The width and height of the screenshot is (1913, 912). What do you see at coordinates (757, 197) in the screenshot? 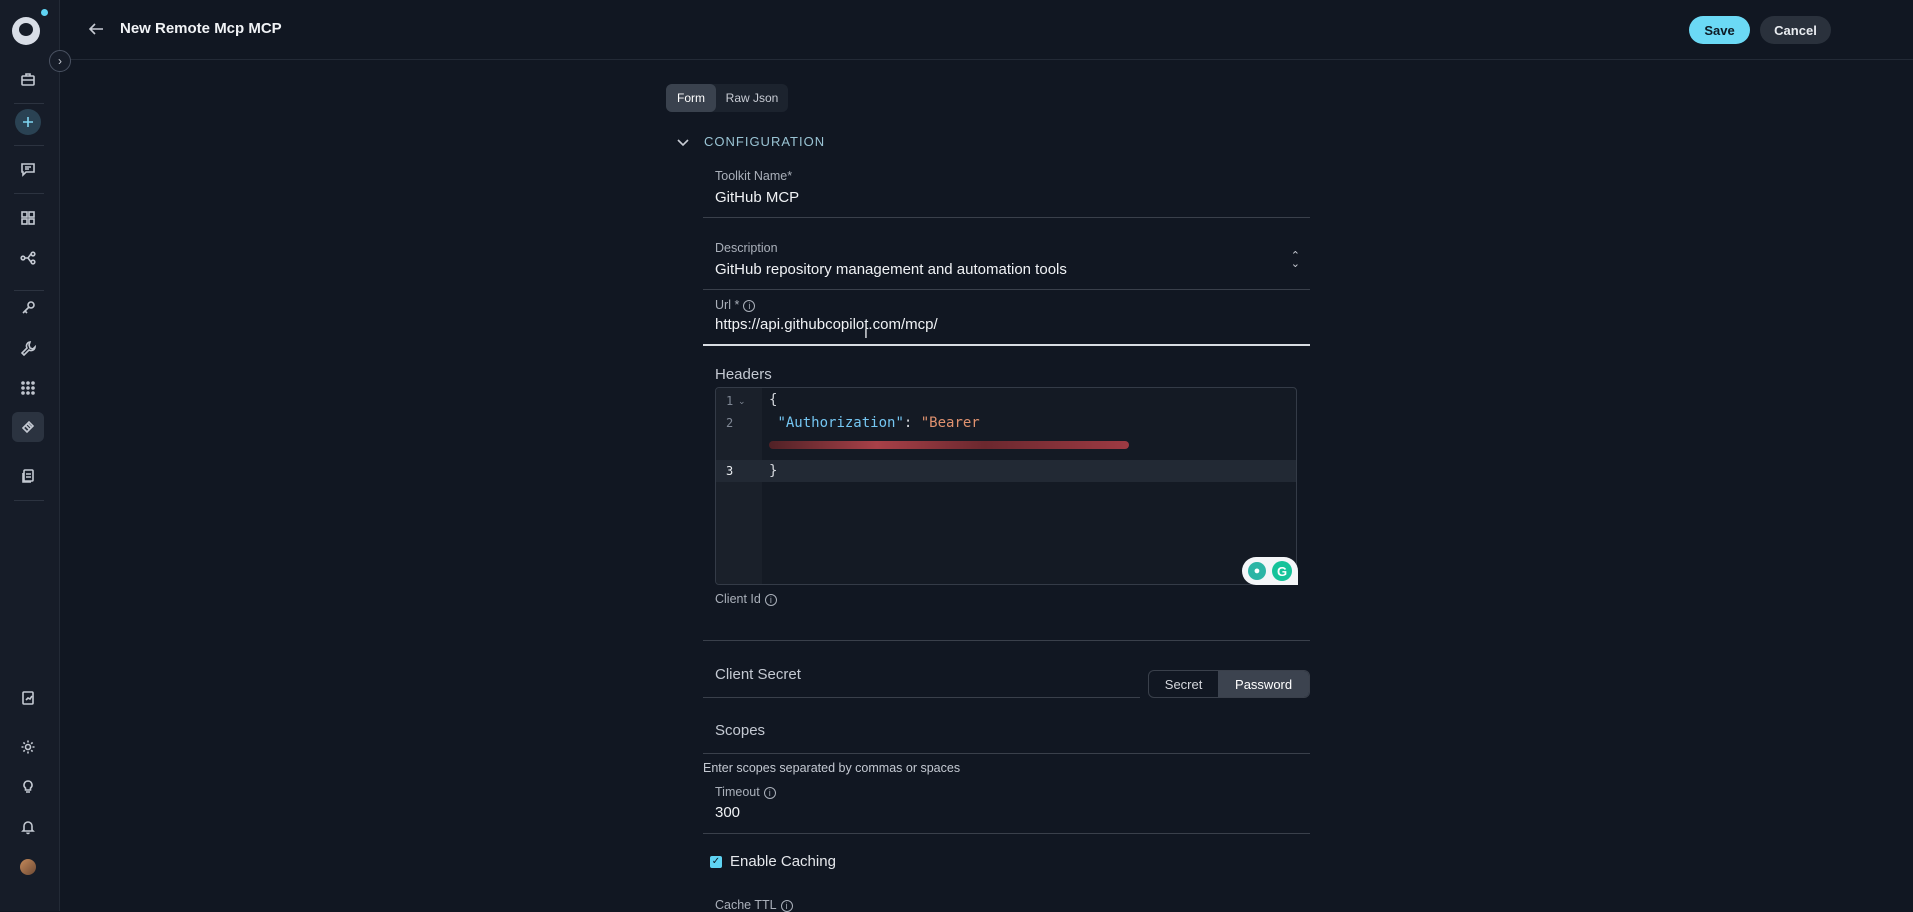
I see `toolkit-name-value: GitHub MCP` at bounding box center [757, 197].